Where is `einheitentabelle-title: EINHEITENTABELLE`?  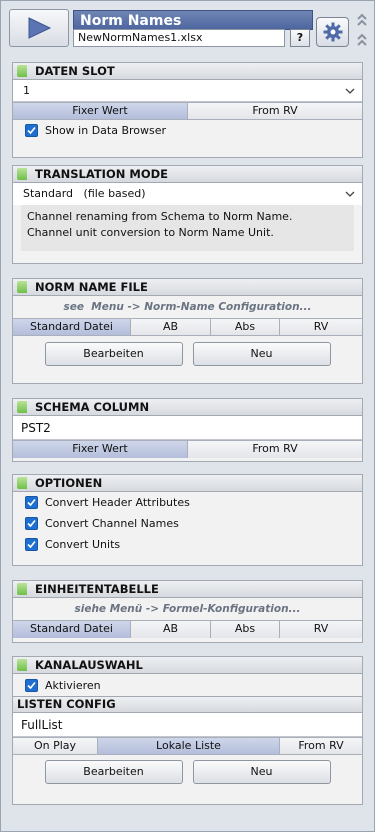
einheitentabelle-title: EINHEITENTABELLE is located at coordinates (187, 589).